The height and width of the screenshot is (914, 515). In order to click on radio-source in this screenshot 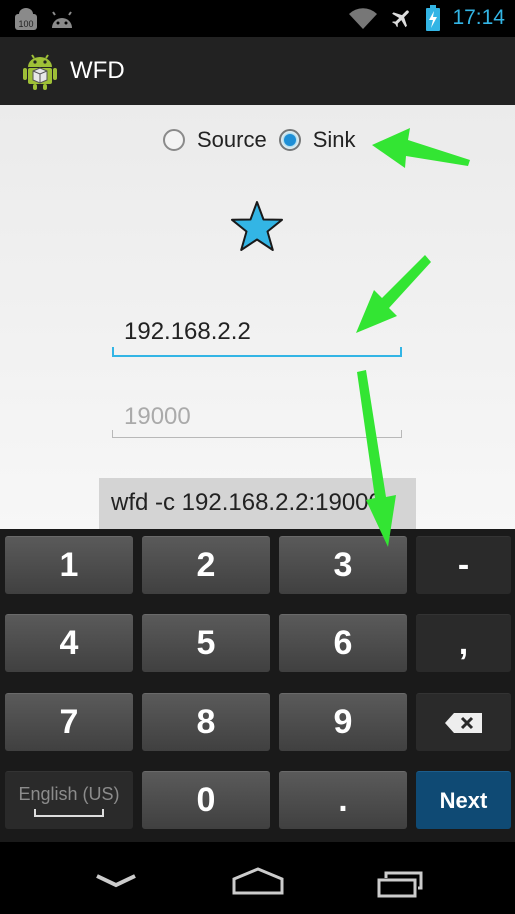, I will do `click(174, 140)`.